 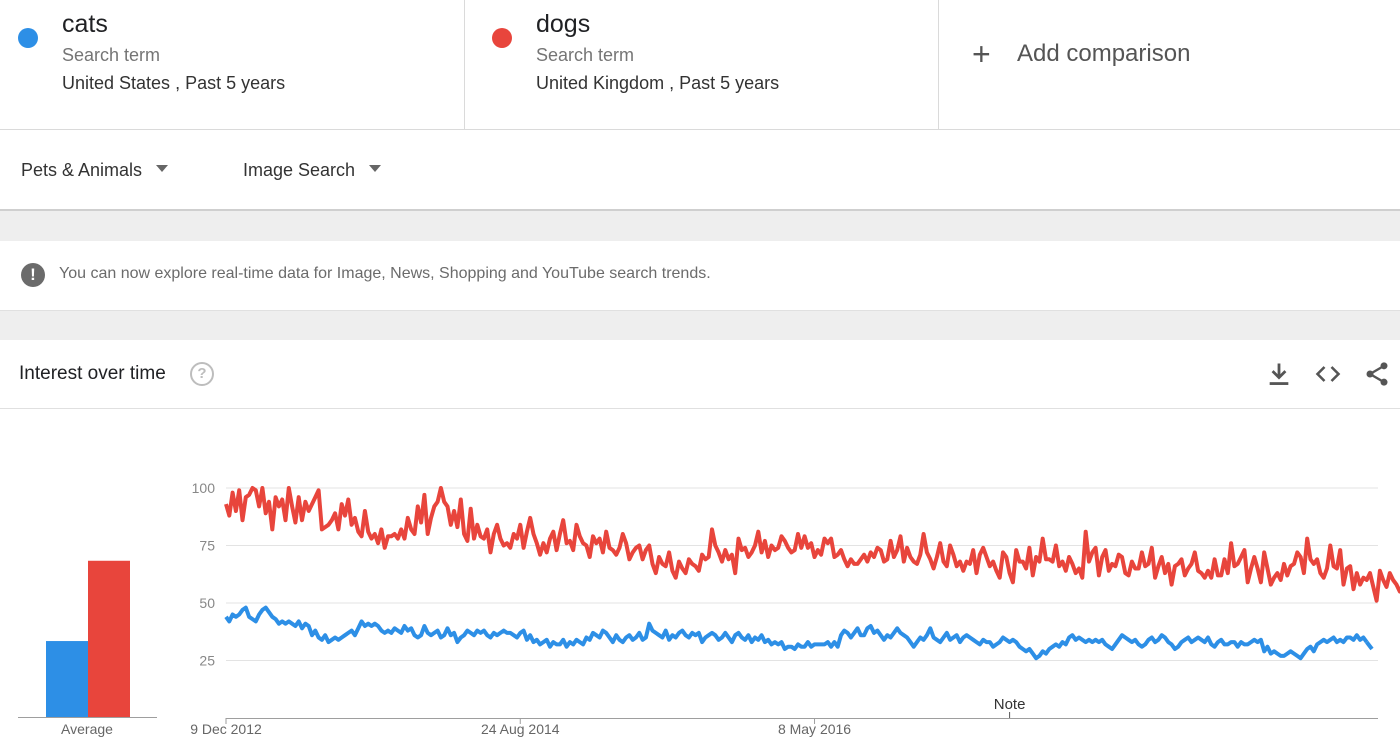 What do you see at coordinates (520, 727) in the screenshot?
I see `x-axis-ticks: 9 Dec 2012 24 Aug 2014 8 May 2016` at bounding box center [520, 727].